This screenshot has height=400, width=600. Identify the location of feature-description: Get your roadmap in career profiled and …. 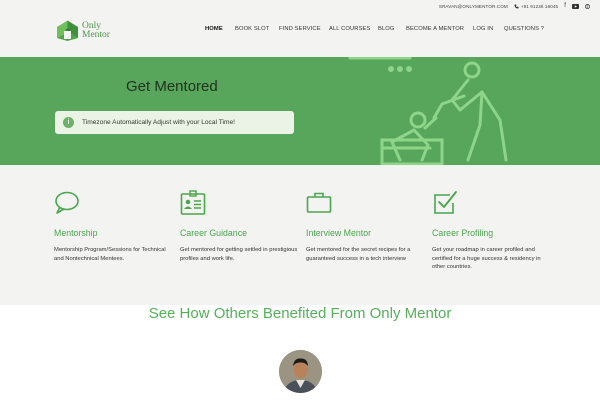
(486, 259).